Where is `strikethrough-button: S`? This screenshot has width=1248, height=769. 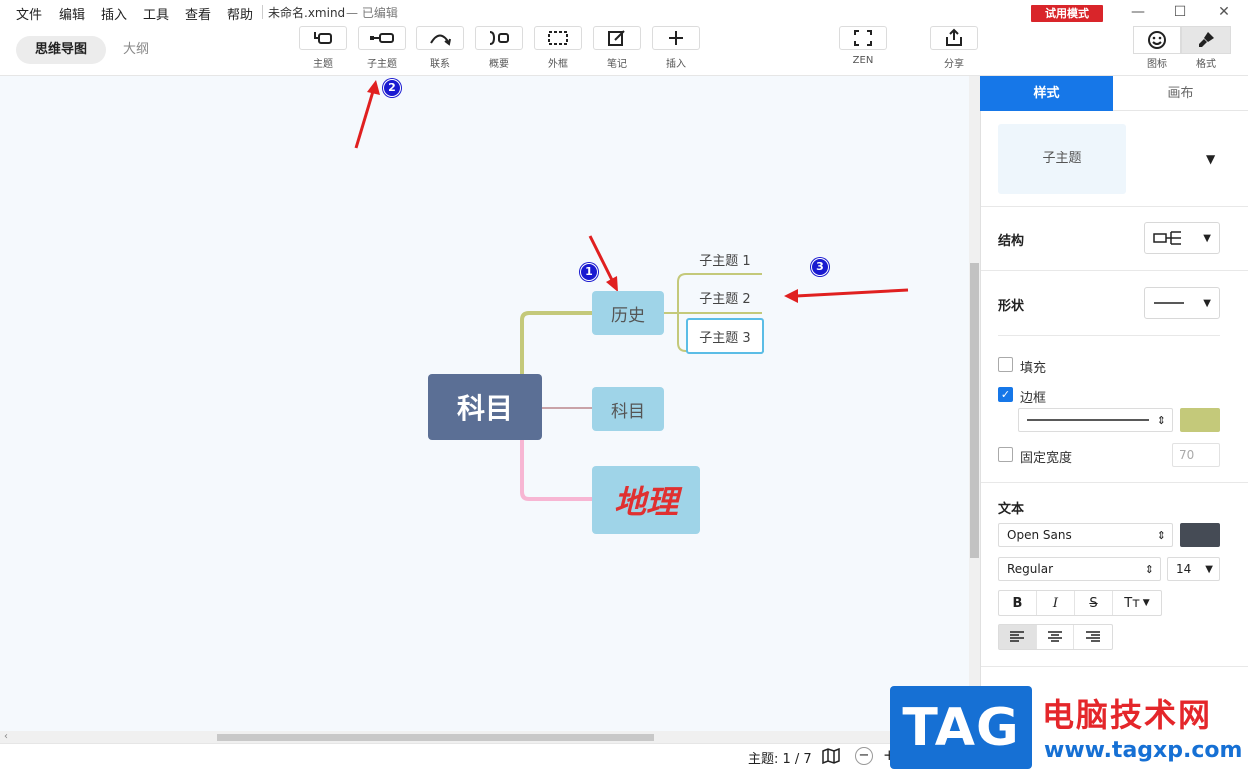 strikethrough-button: S is located at coordinates (1094, 603).